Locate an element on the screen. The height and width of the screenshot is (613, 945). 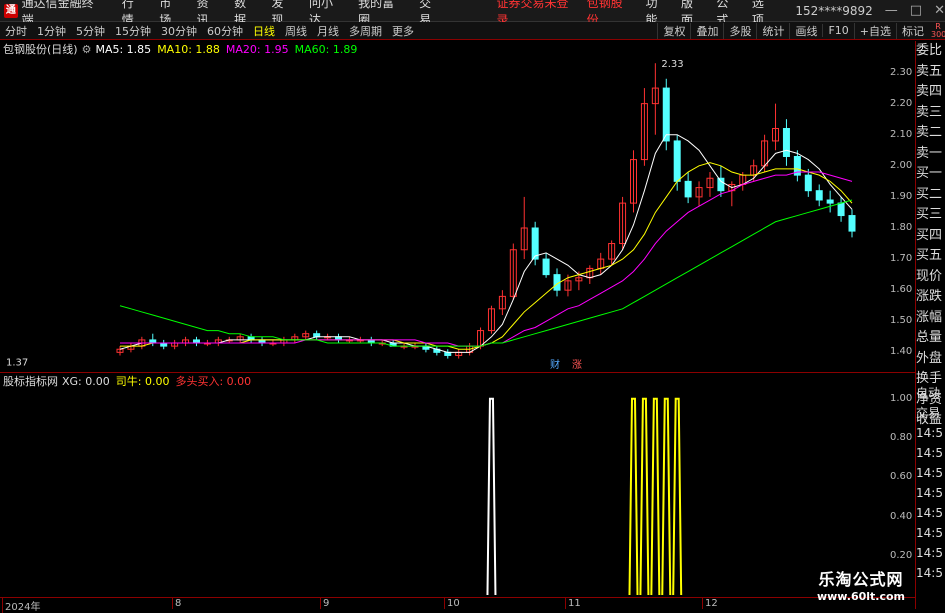
tool-diejia: 叠加 is located at coordinates (706, 30).